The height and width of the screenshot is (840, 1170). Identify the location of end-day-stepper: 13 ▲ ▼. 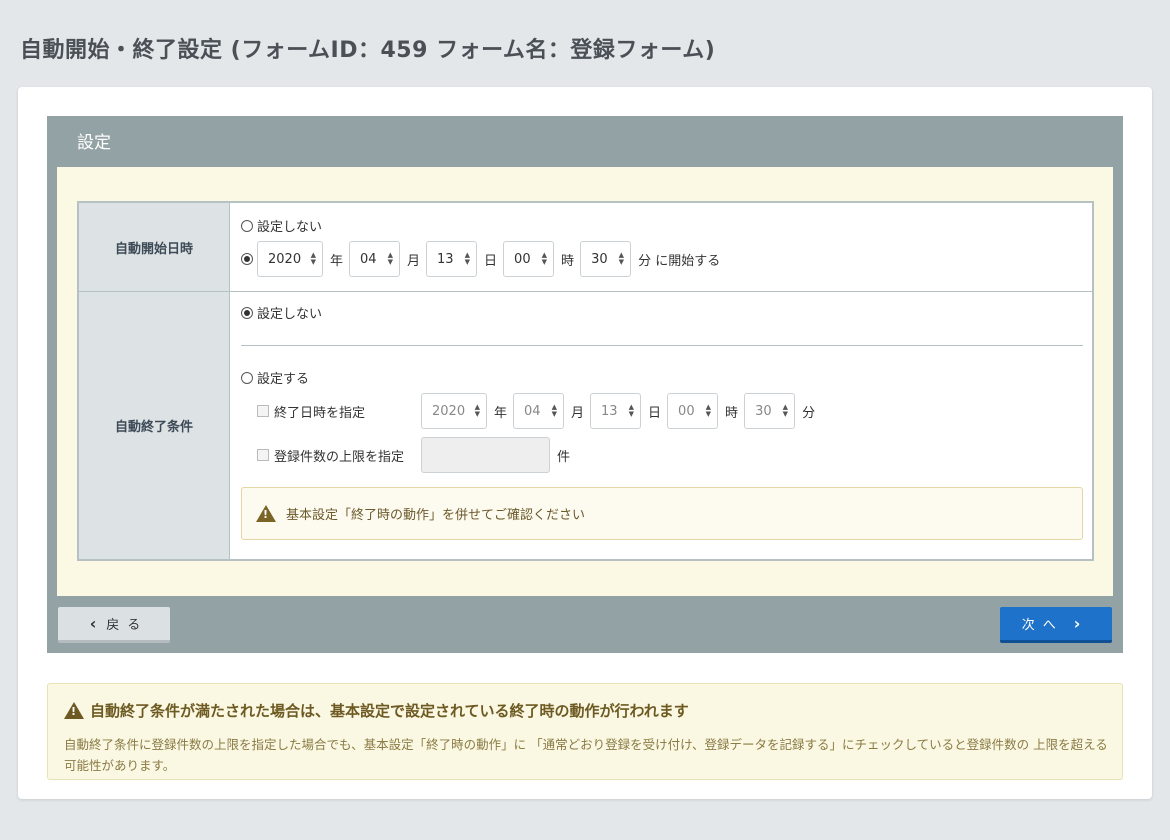
(616, 411).